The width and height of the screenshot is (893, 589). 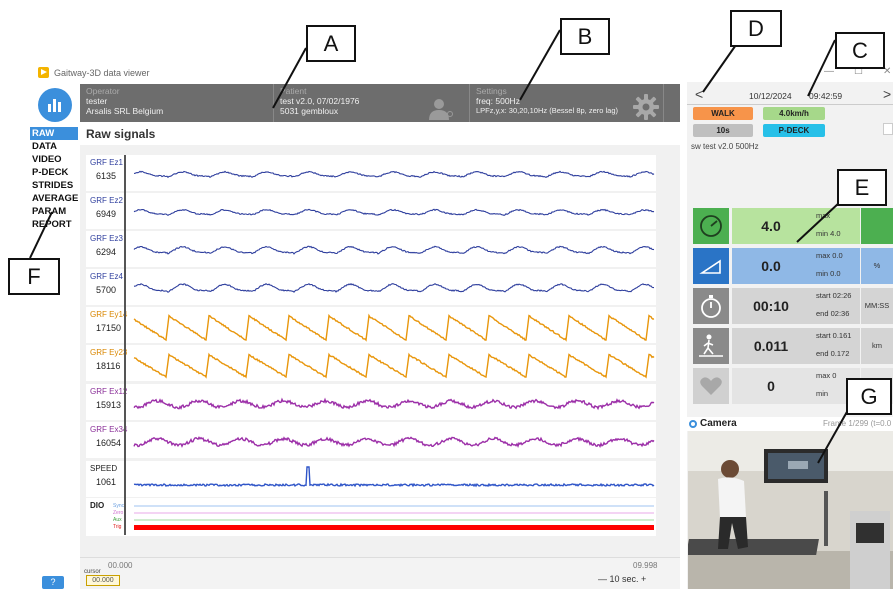 What do you see at coordinates (720, 67) in the screenshot?
I see `callout-line-d` at bounding box center [720, 67].